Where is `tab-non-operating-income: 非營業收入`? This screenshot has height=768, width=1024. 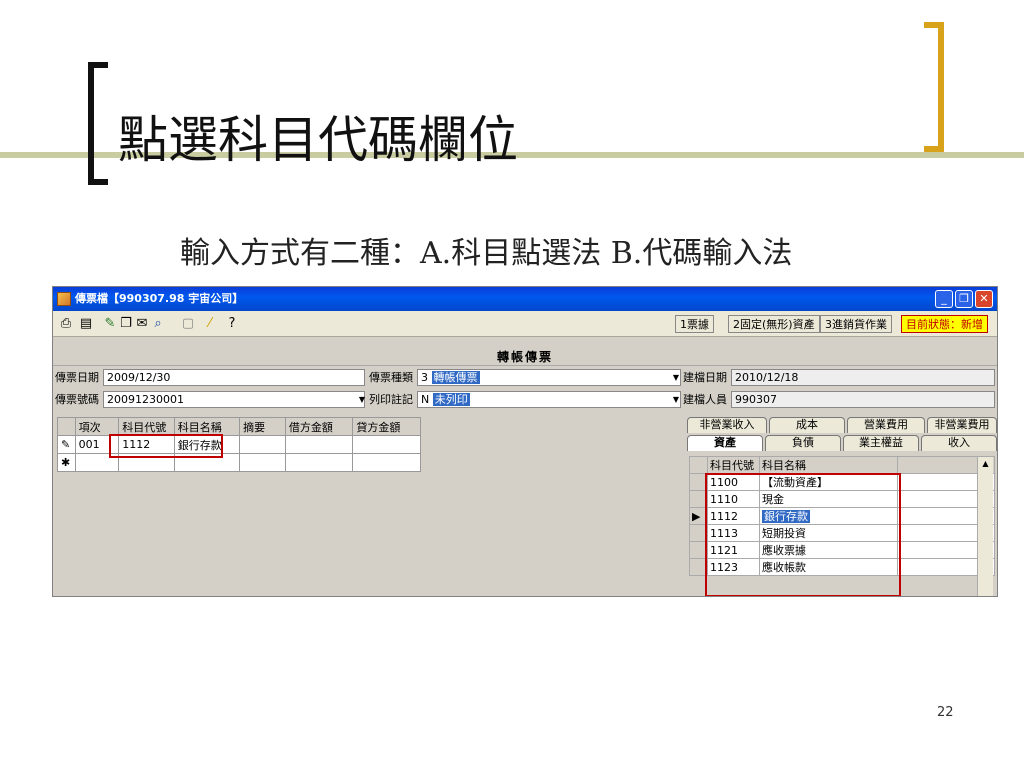
tab-non-operating-income: 非營業收入 is located at coordinates (727, 425).